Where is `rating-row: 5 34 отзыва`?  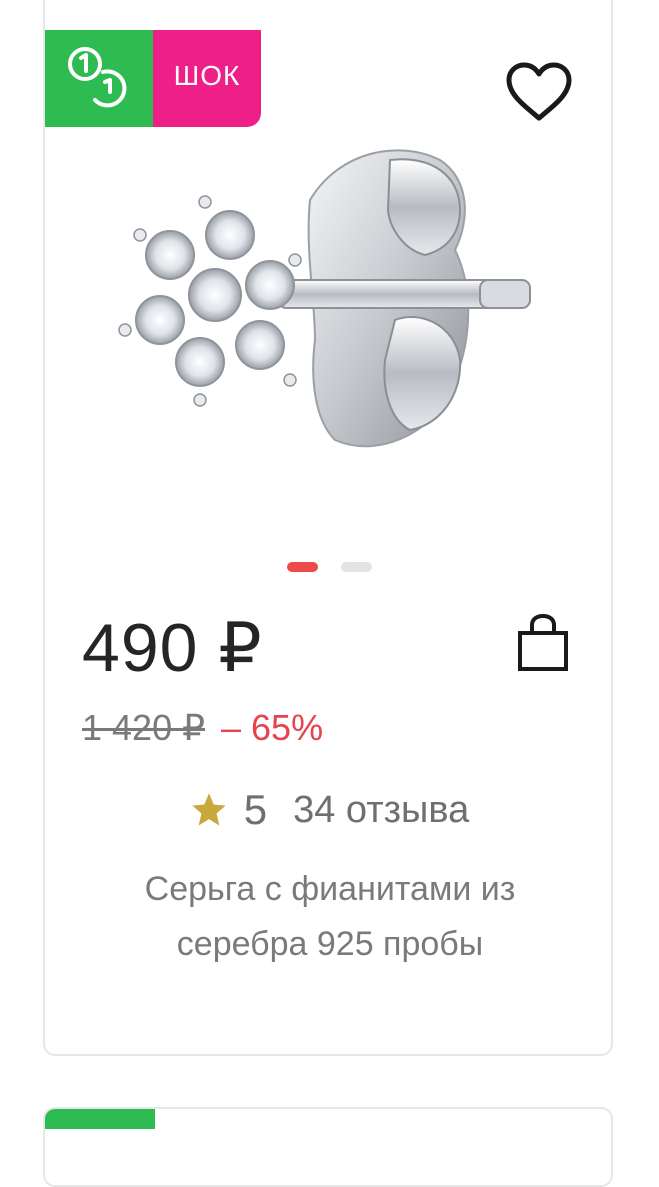 rating-row: 5 34 отзыва is located at coordinates (329, 810).